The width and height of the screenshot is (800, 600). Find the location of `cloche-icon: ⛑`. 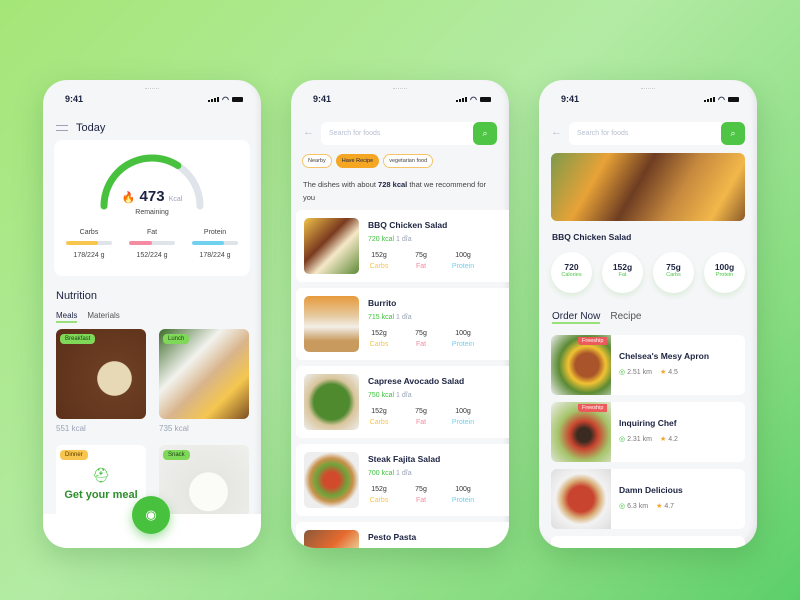

cloche-icon: ⛑ is located at coordinates (101, 475).